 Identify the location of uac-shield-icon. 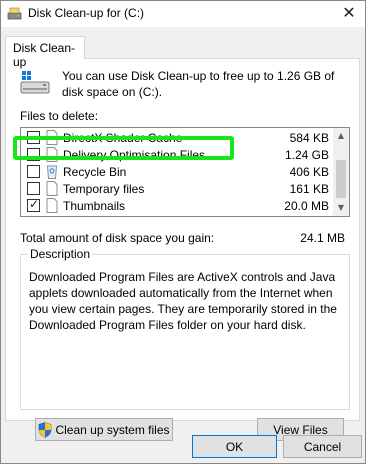
(45, 429).